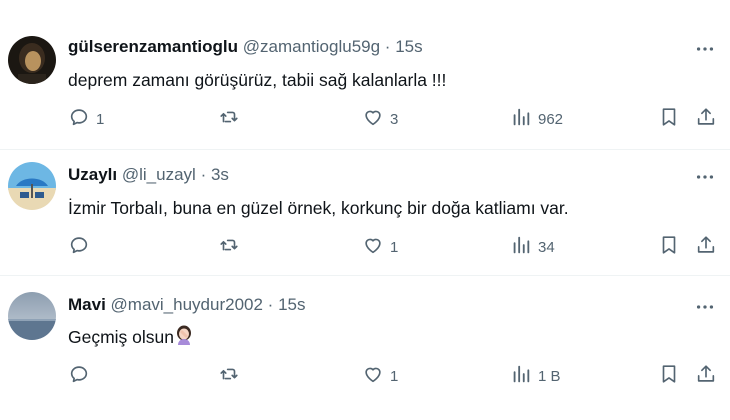  Describe the element at coordinates (153, 46) in the screenshot. I see `display-name: gülserenzamantioglu` at that location.